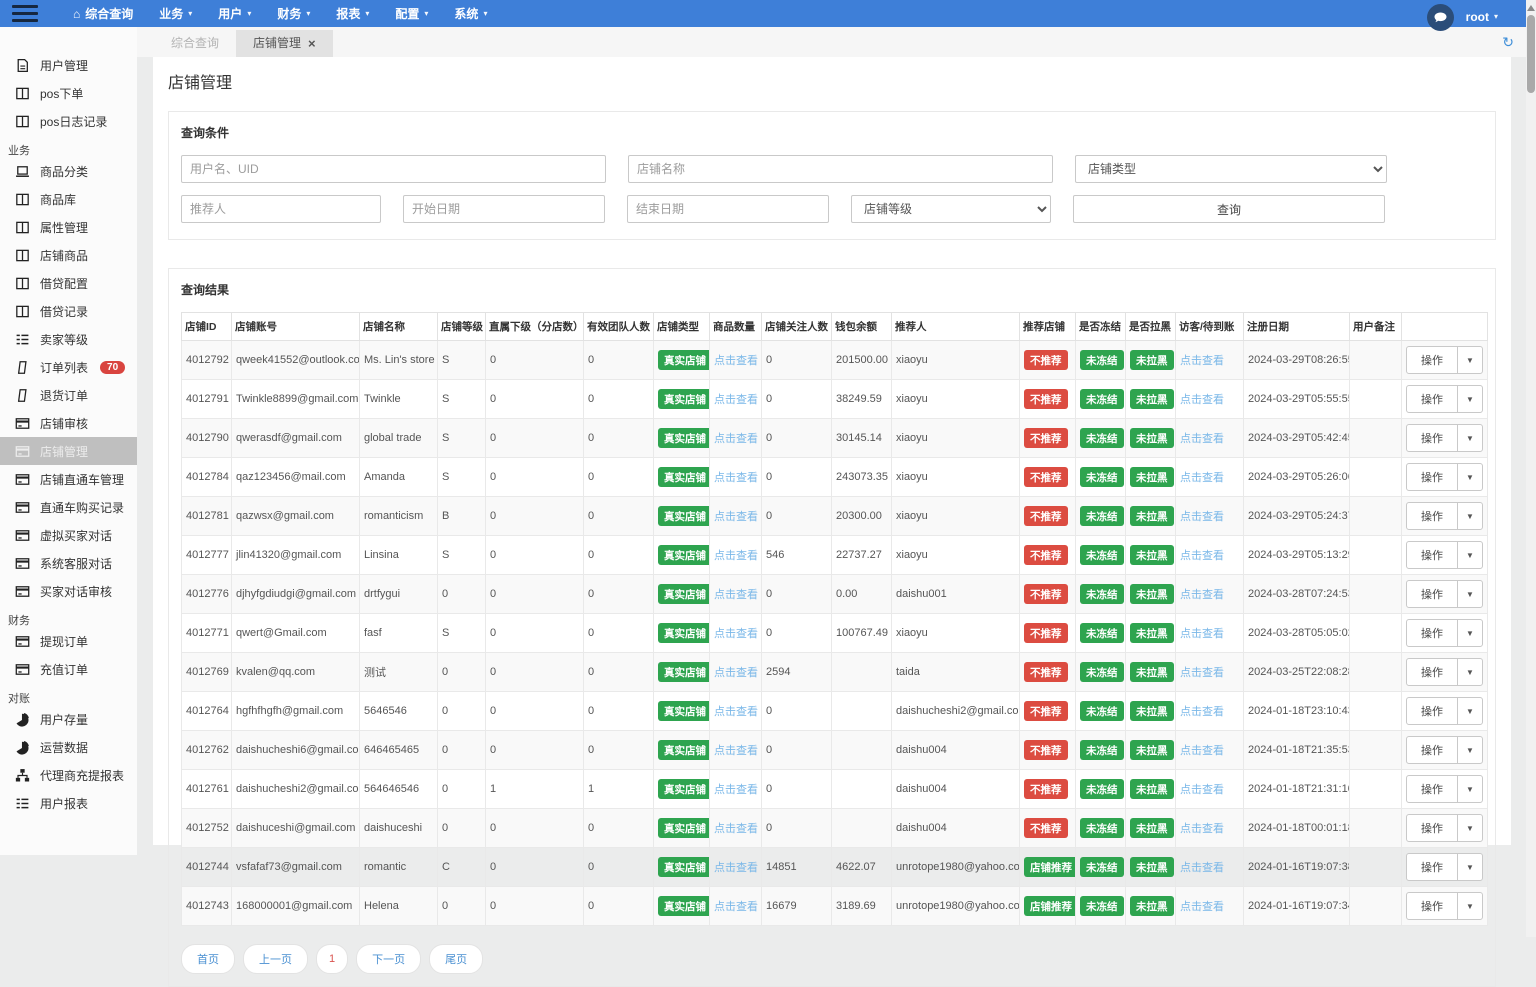  Describe the element at coordinates (68, 93) in the screenshot. I see `sidebar-item-pos-order: pos下单` at that location.